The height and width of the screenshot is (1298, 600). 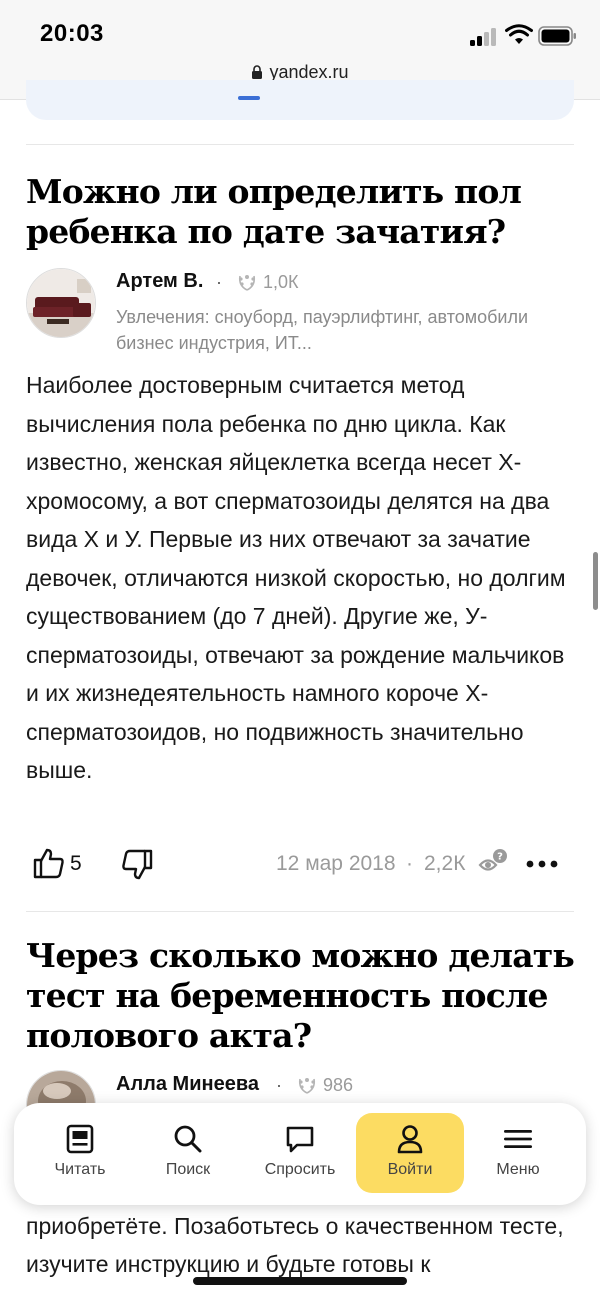 What do you see at coordinates (300, 1139) in the screenshot?
I see `ask-icon` at bounding box center [300, 1139].